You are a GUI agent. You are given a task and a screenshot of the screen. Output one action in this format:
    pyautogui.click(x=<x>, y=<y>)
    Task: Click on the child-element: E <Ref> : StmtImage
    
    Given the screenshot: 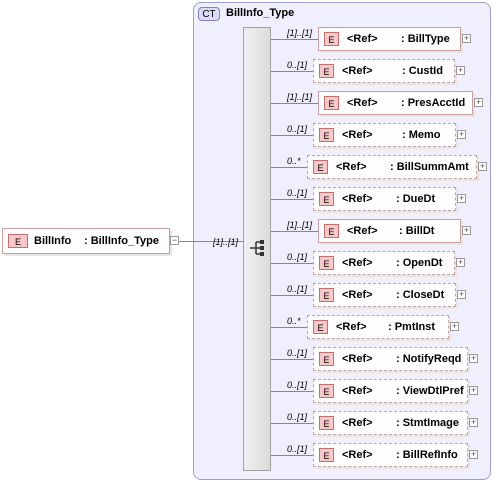 What is the action you would take?
    pyautogui.click(x=390, y=423)
    